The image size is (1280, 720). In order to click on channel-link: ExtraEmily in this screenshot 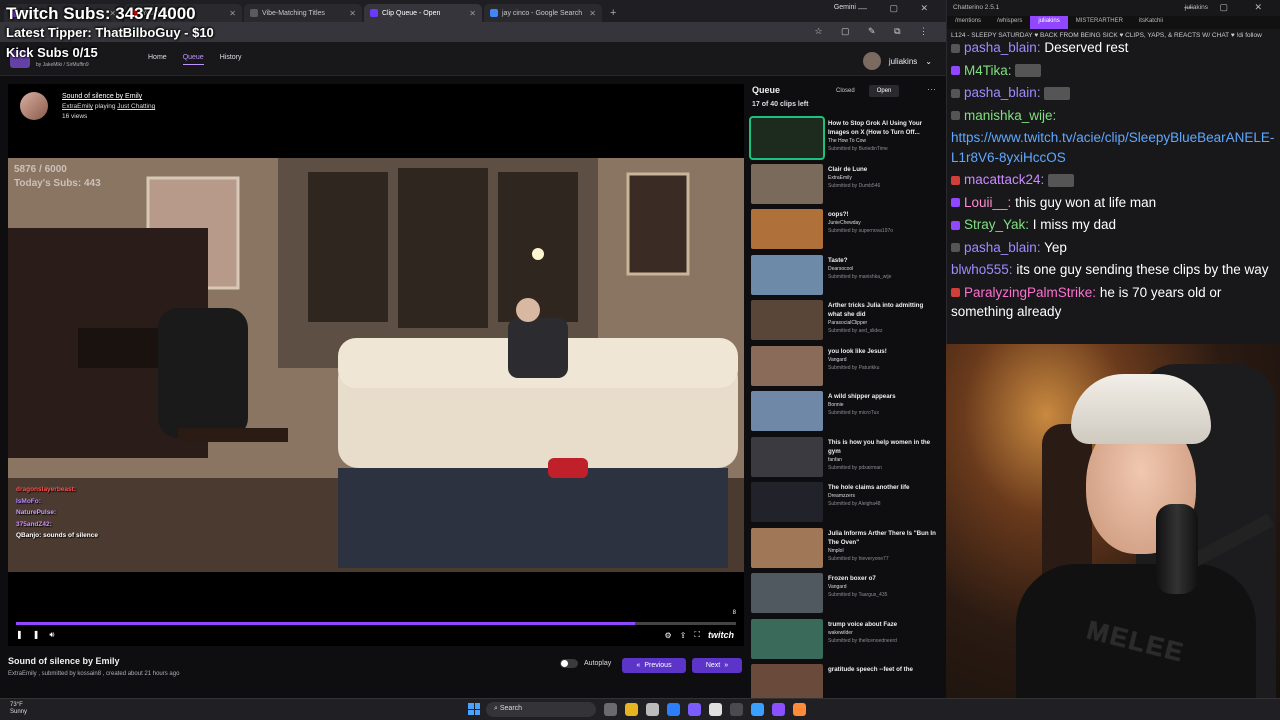, I will do `click(77, 106)`.